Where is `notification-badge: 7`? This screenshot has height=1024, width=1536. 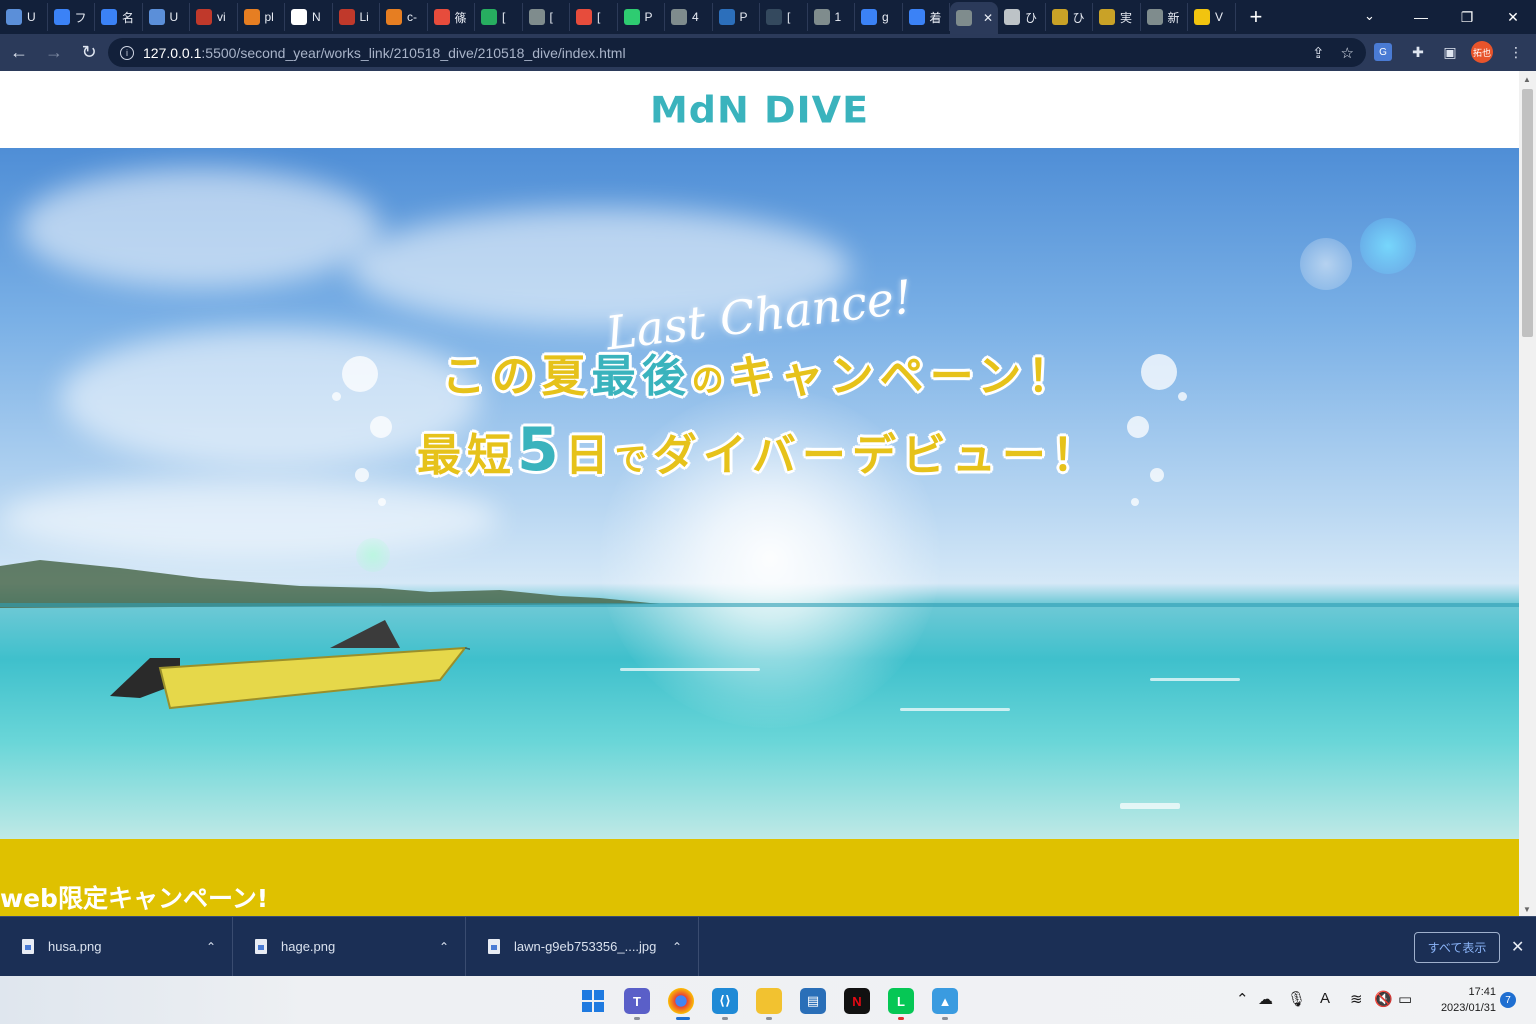 notification-badge: 7 is located at coordinates (1508, 1000).